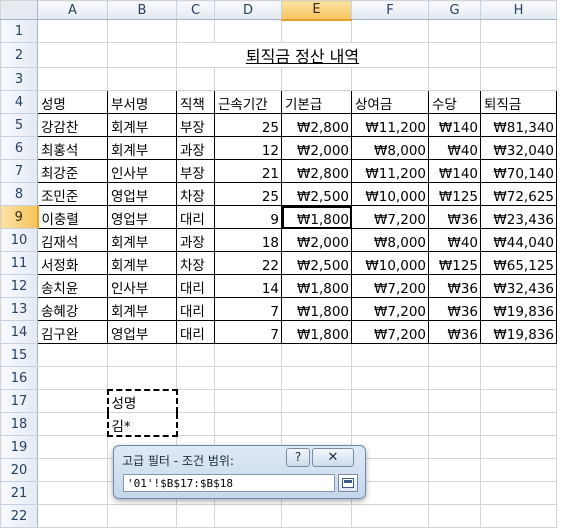 This screenshot has width=568, height=528. Describe the element at coordinates (454, 194) in the screenshot. I see `table-cell: ₩125` at that location.